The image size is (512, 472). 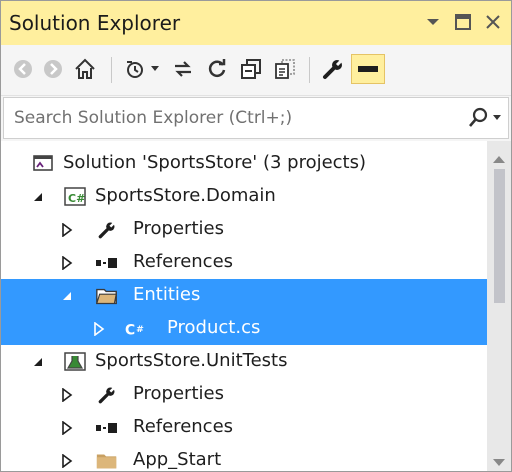 What do you see at coordinates (244, 427) in the screenshot?
I see `tree-item-tests-references: References` at bounding box center [244, 427].